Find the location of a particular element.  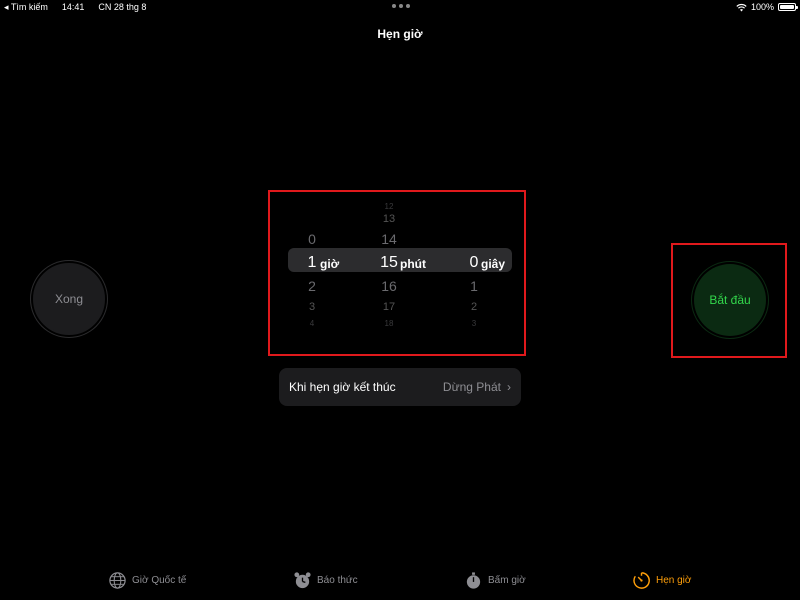

hours-option: 3 is located at coordinates (312, 307).